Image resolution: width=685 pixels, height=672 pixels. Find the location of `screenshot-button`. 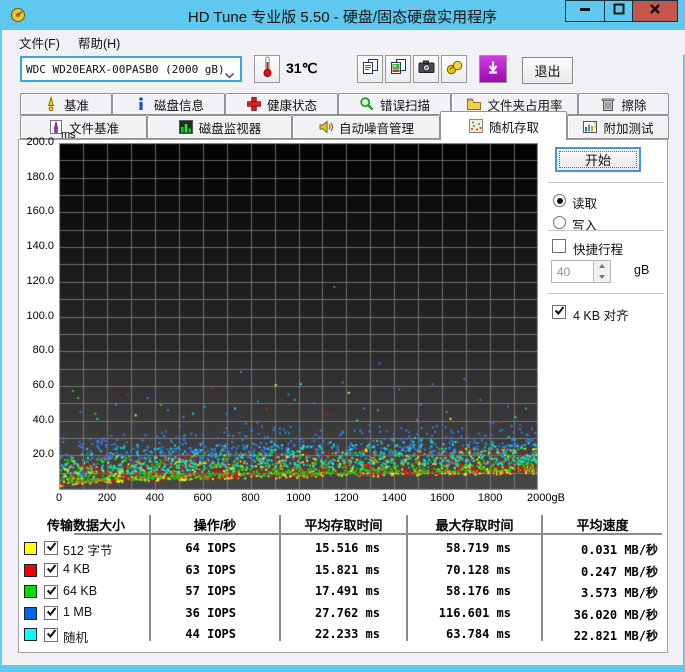

screenshot-button is located at coordinates (426, 69).